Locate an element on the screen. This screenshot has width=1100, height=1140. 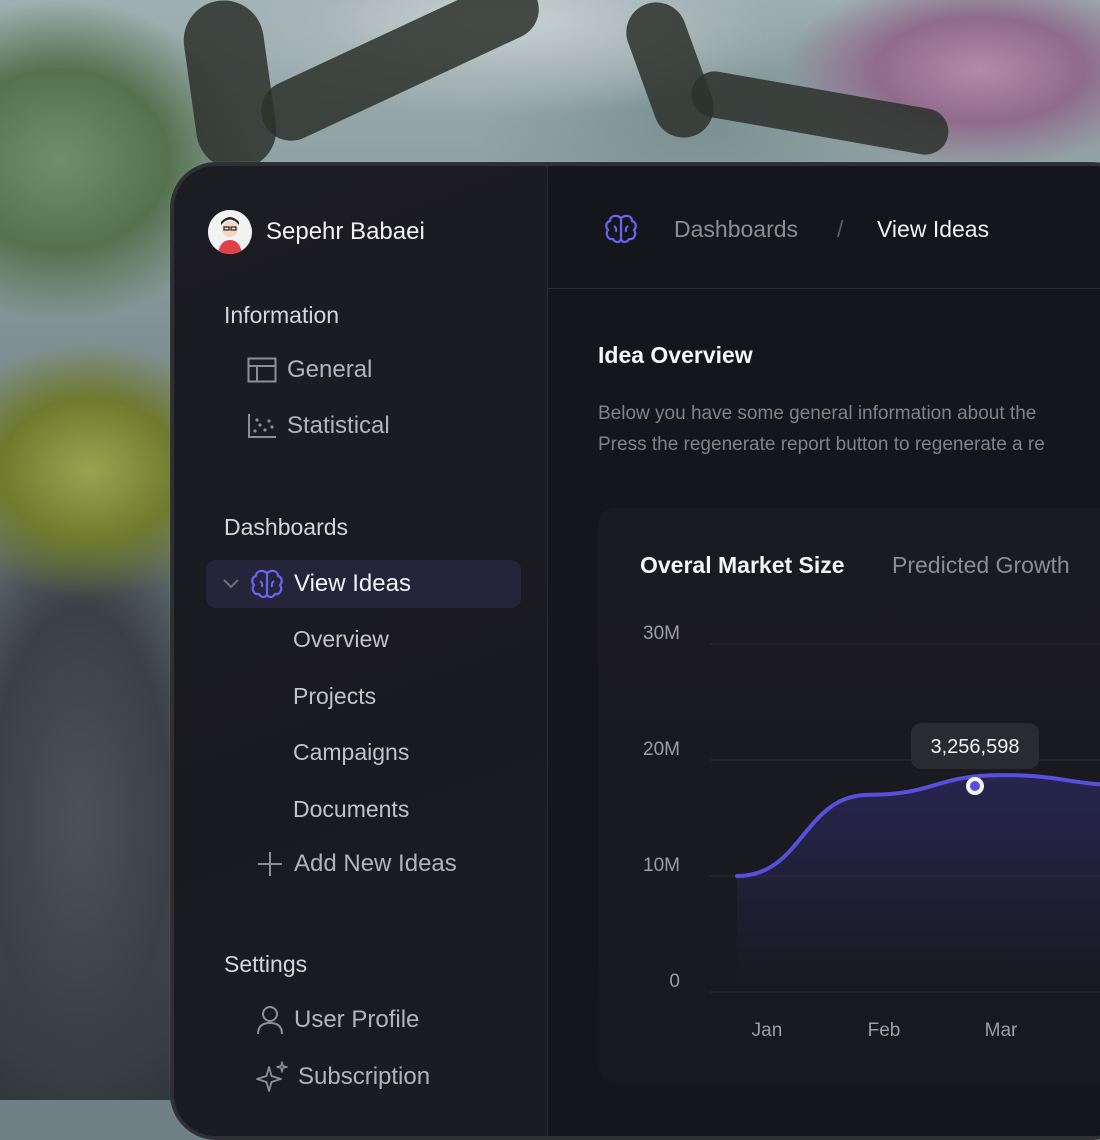
x-tick-label: Jan is located at coordinates (767, 1030).